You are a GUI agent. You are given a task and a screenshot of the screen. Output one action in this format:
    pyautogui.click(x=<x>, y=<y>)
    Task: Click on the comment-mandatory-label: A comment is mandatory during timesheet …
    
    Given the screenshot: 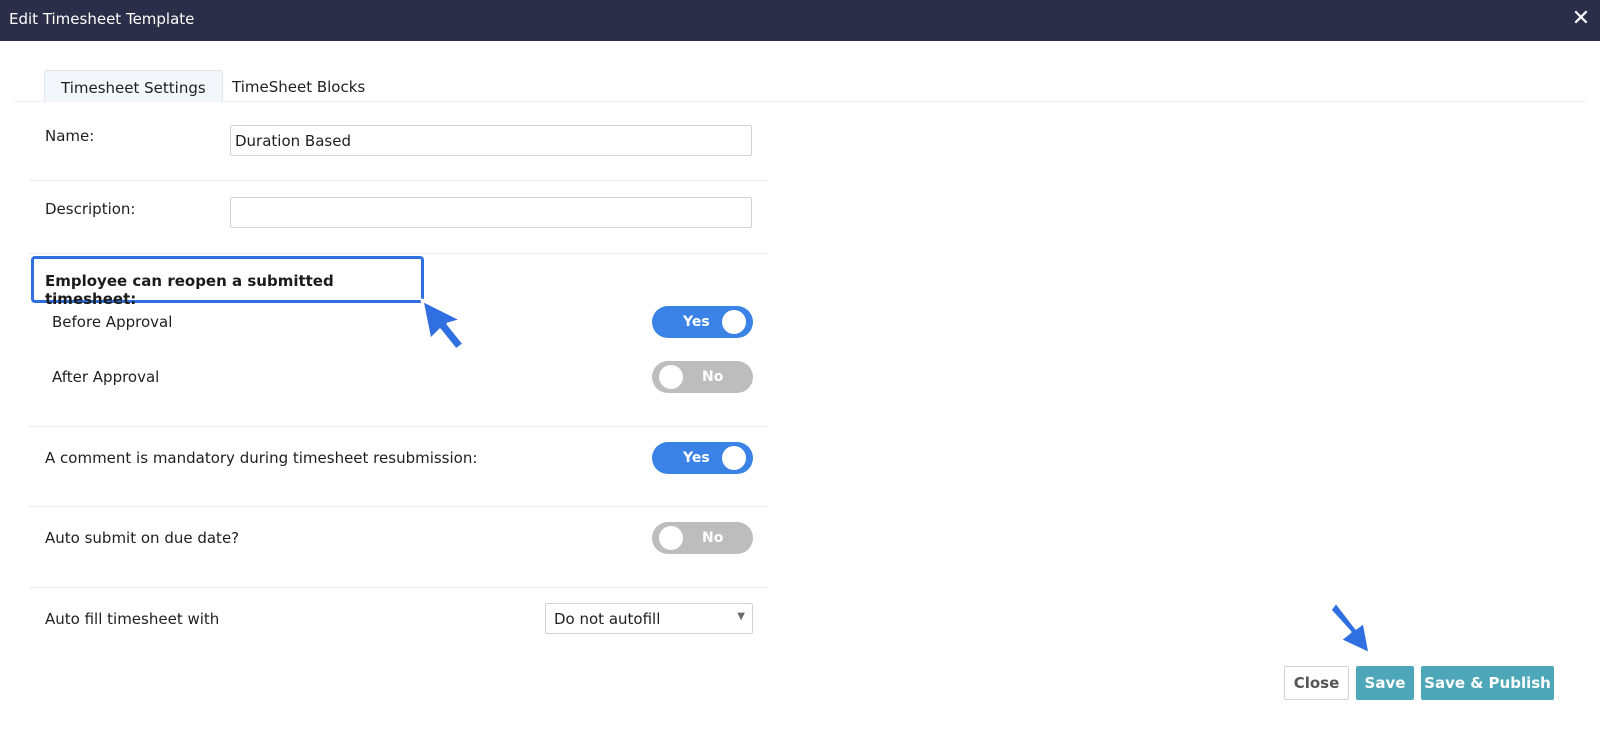 What is the action you would take?
    pyautogui.click(x=261, y=458)
    